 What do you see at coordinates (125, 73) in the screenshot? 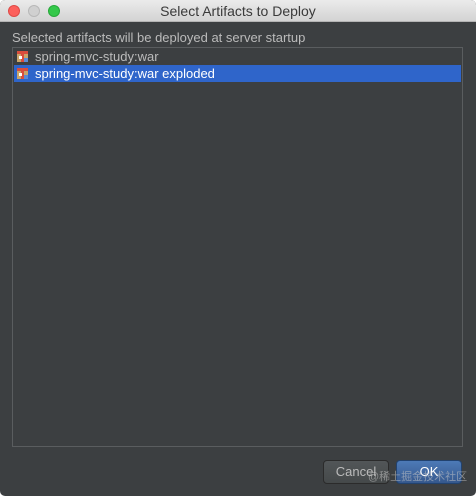
I see `artifact-label: spring-mvc-study:war exploded` at bounding box center [125, 73].